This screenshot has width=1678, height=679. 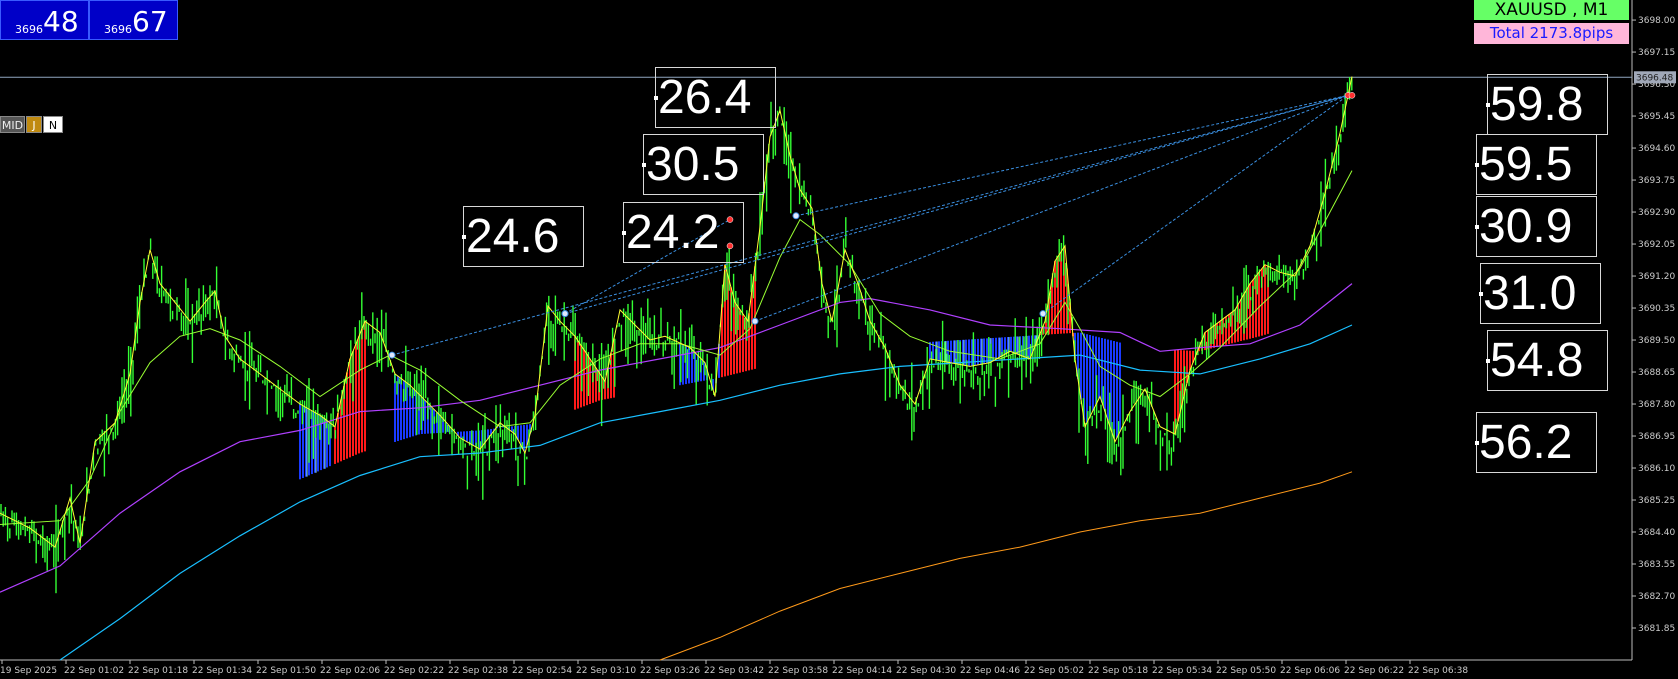 I want to click on x-tick-label: 22 Sep 06:38, so click(x=1438, y=671).